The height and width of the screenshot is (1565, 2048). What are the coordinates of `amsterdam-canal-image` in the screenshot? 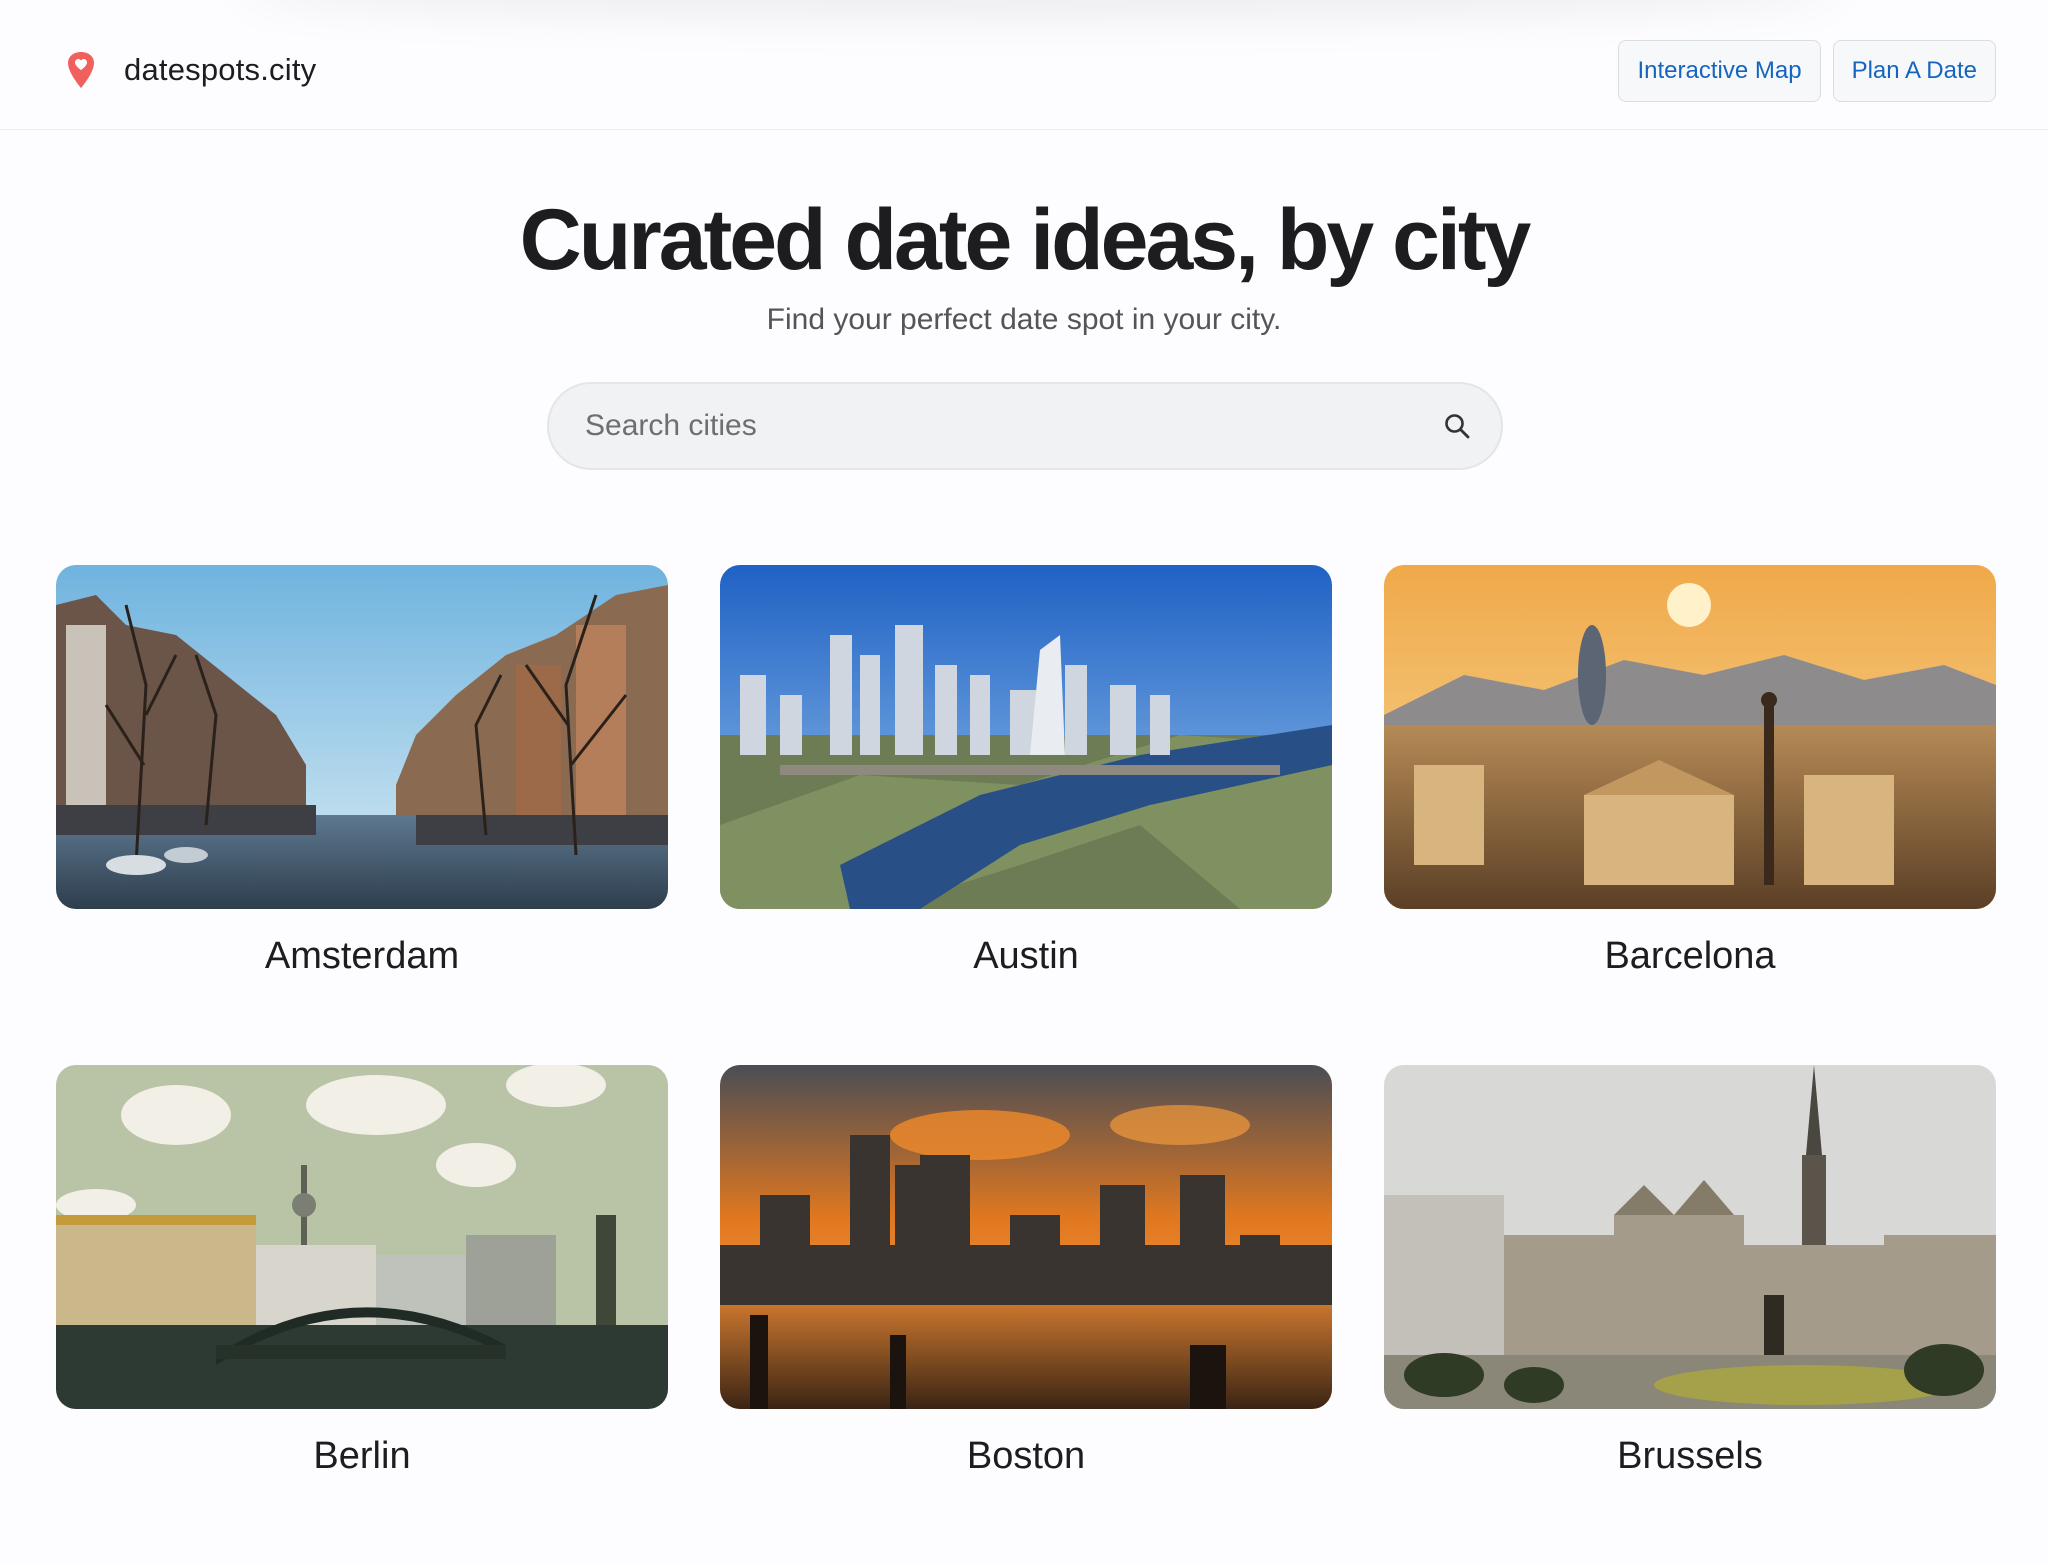 It's located at (362, 737).